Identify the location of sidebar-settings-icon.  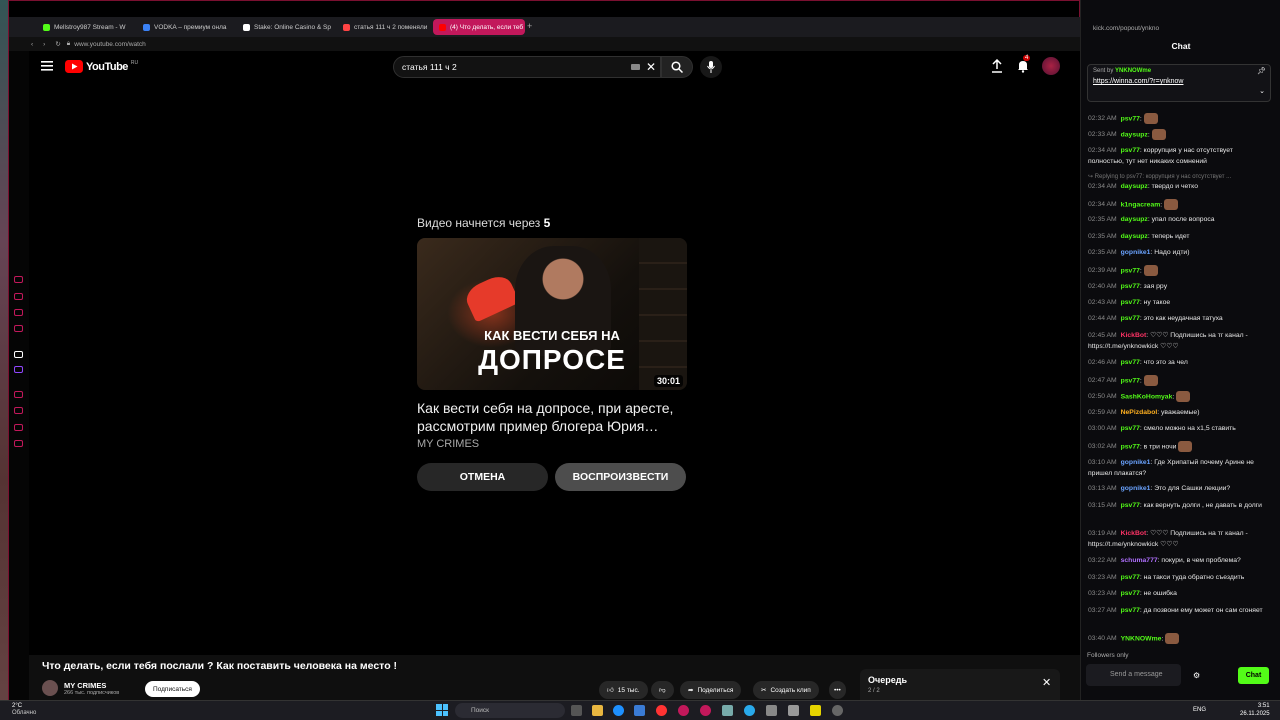
(18, 443).